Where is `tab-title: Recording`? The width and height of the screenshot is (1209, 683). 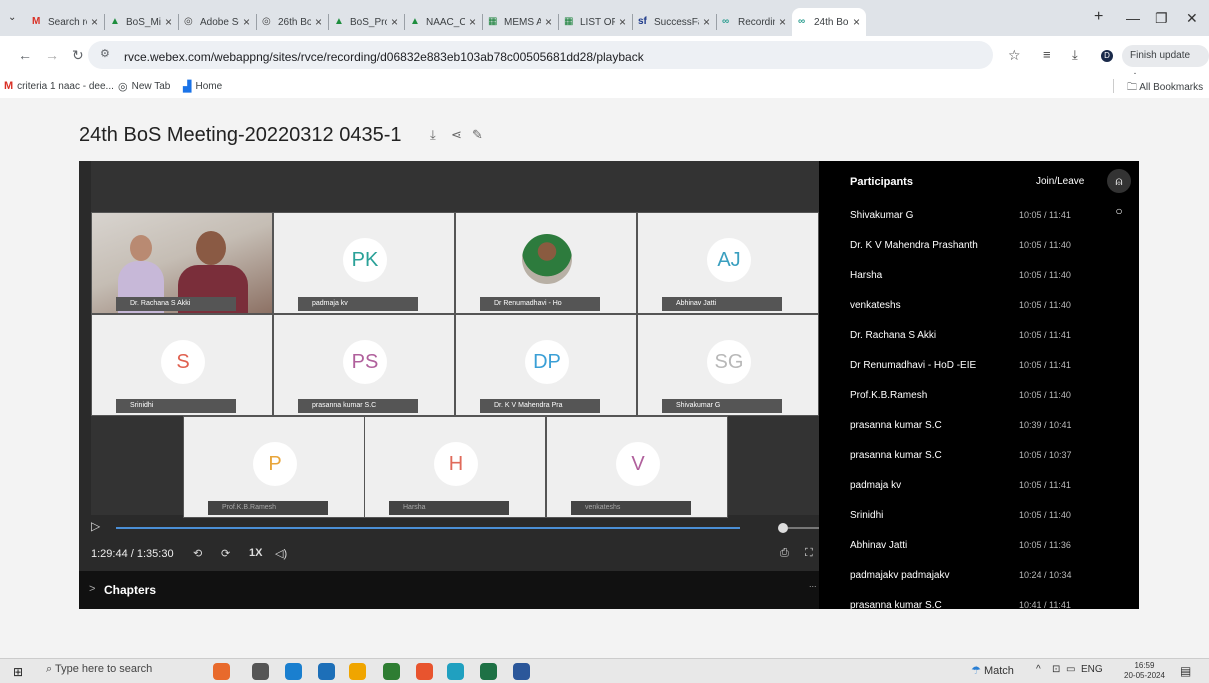 tab-title: Recording is located at coordinates (756, 22).